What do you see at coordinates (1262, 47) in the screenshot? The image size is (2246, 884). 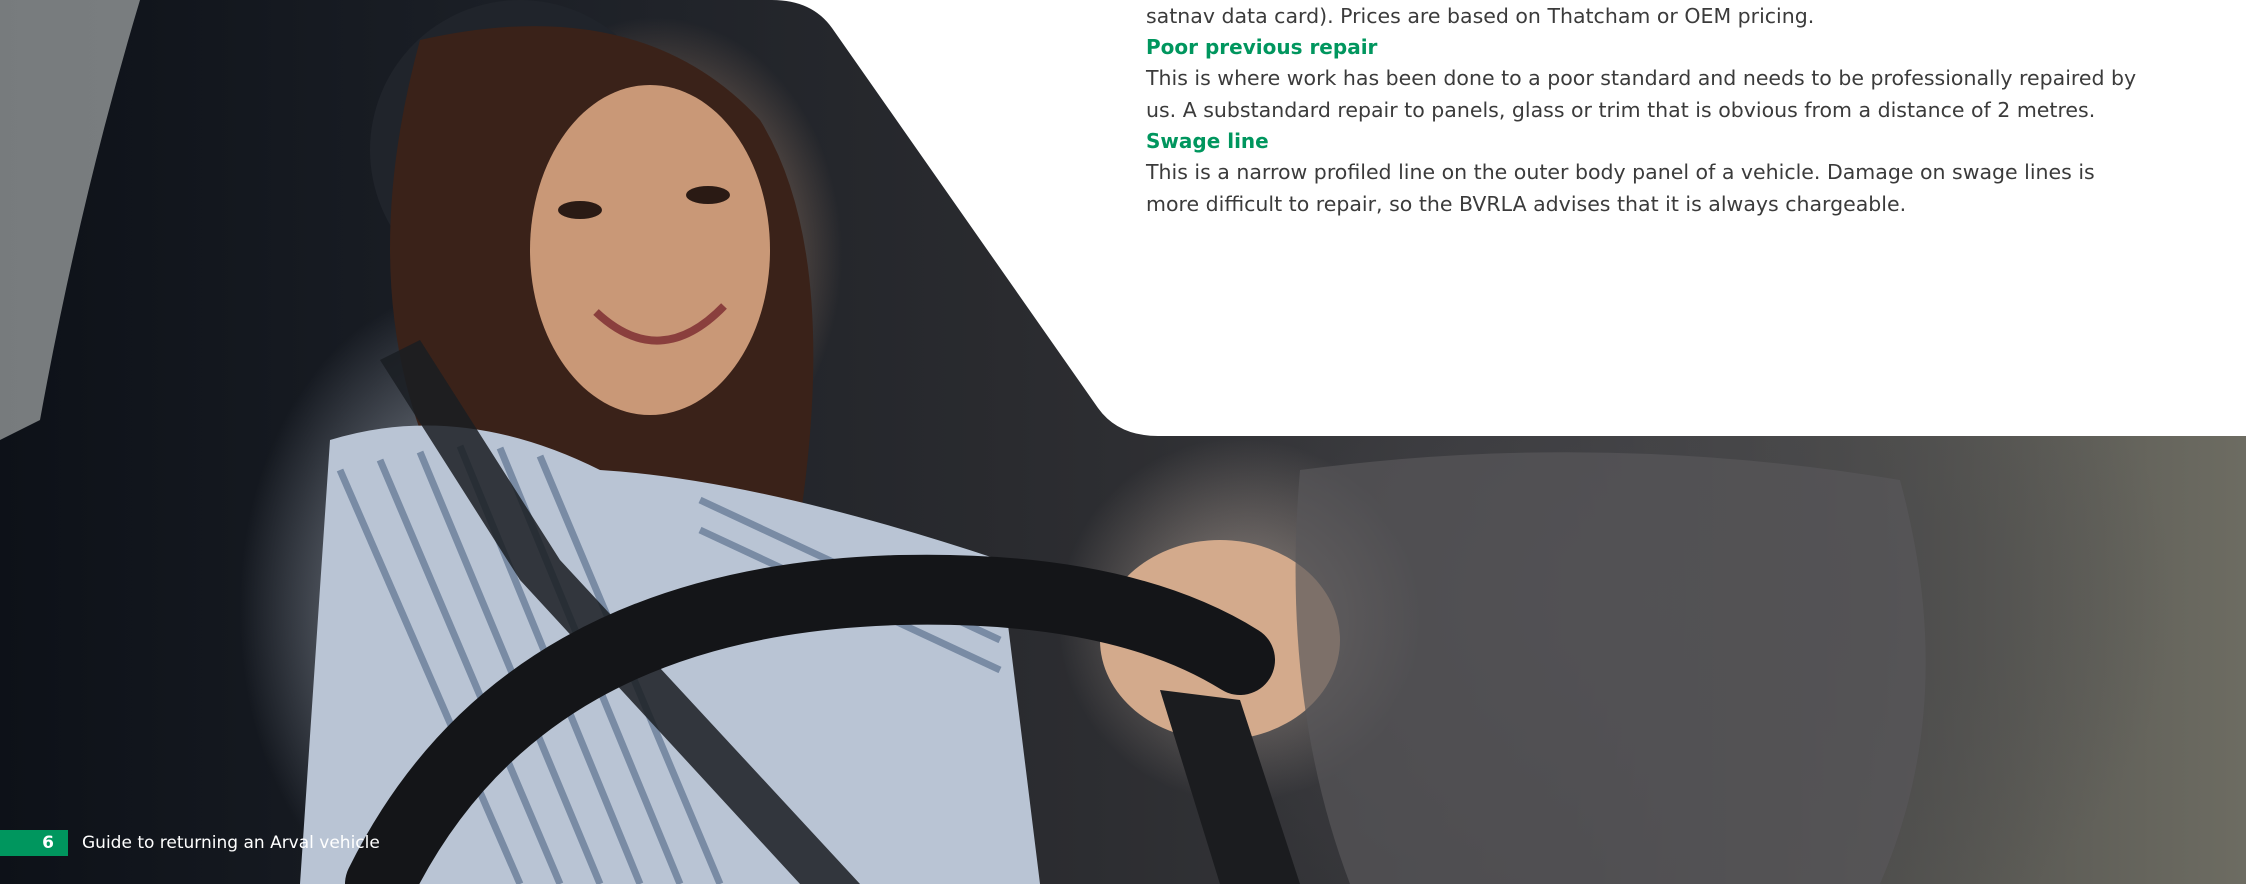 I see `term-heading: Poor previous repair` at bounding box center [1262, 47].